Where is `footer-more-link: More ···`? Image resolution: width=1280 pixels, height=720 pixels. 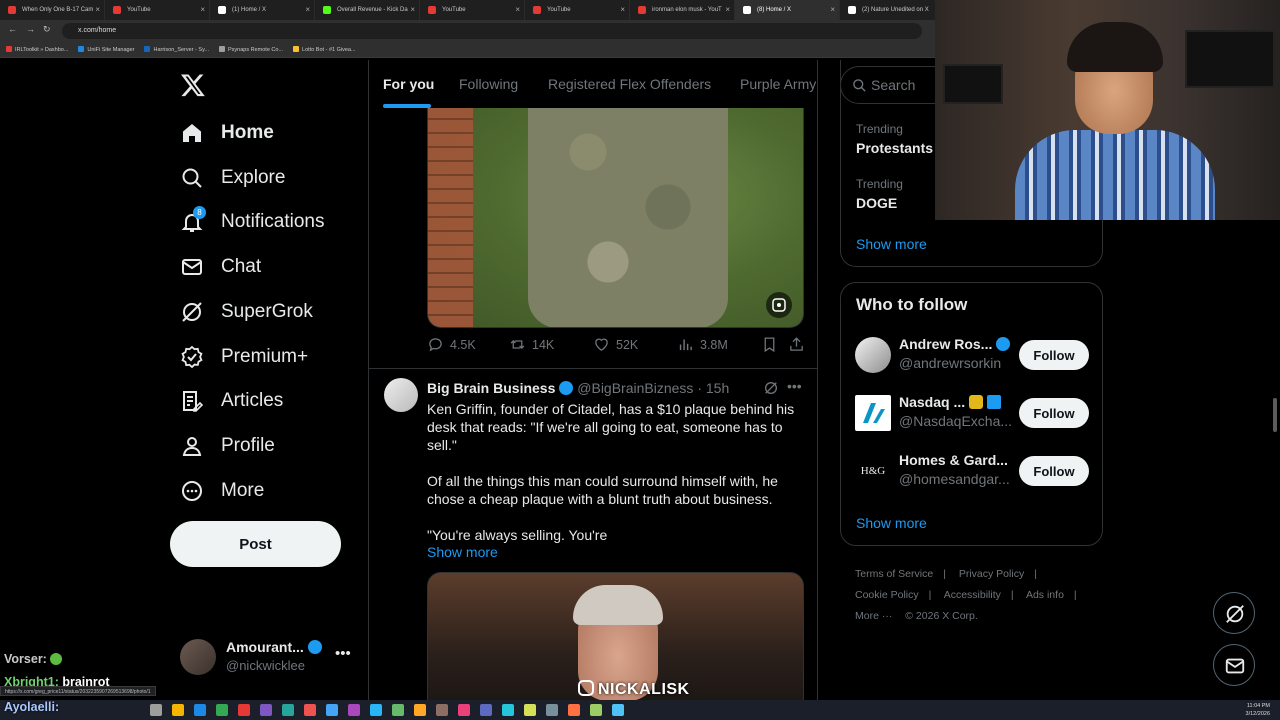
footer-more-link: More ··· is located at coordinates (873, 616).